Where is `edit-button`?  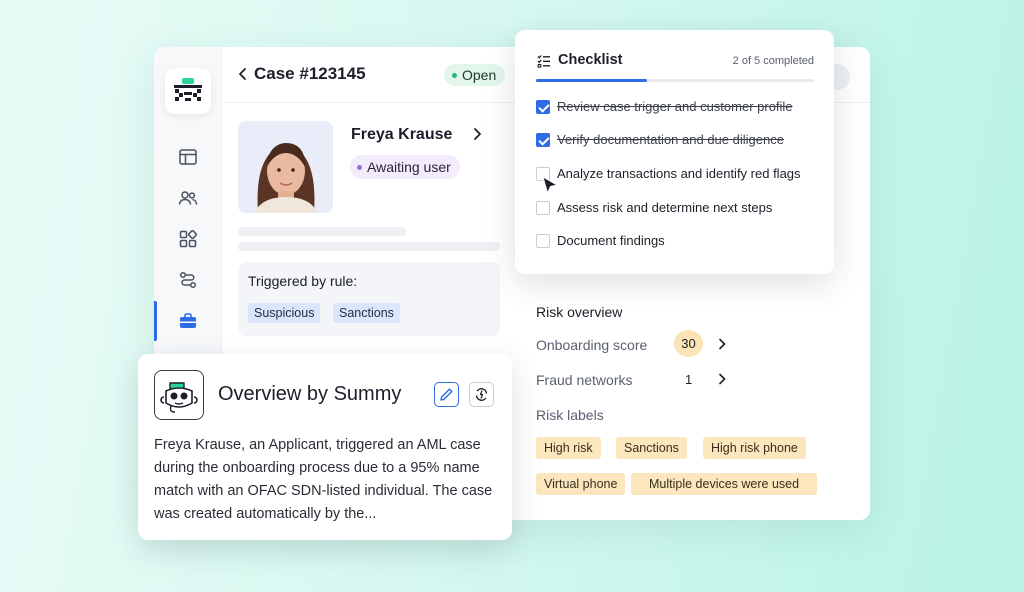 edit-button is located at coordinates (446, 394).